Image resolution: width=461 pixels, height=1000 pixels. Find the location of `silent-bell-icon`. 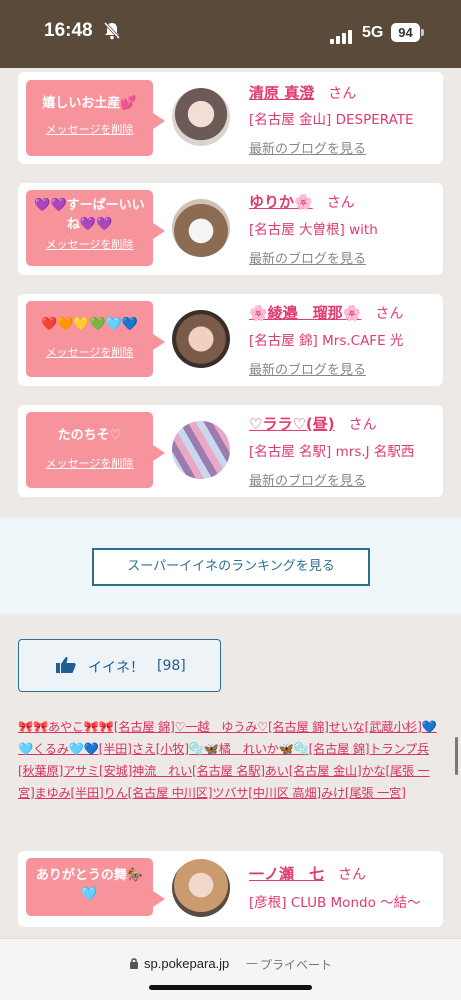

silent-bell-icon is located at coordinates (112, 32).